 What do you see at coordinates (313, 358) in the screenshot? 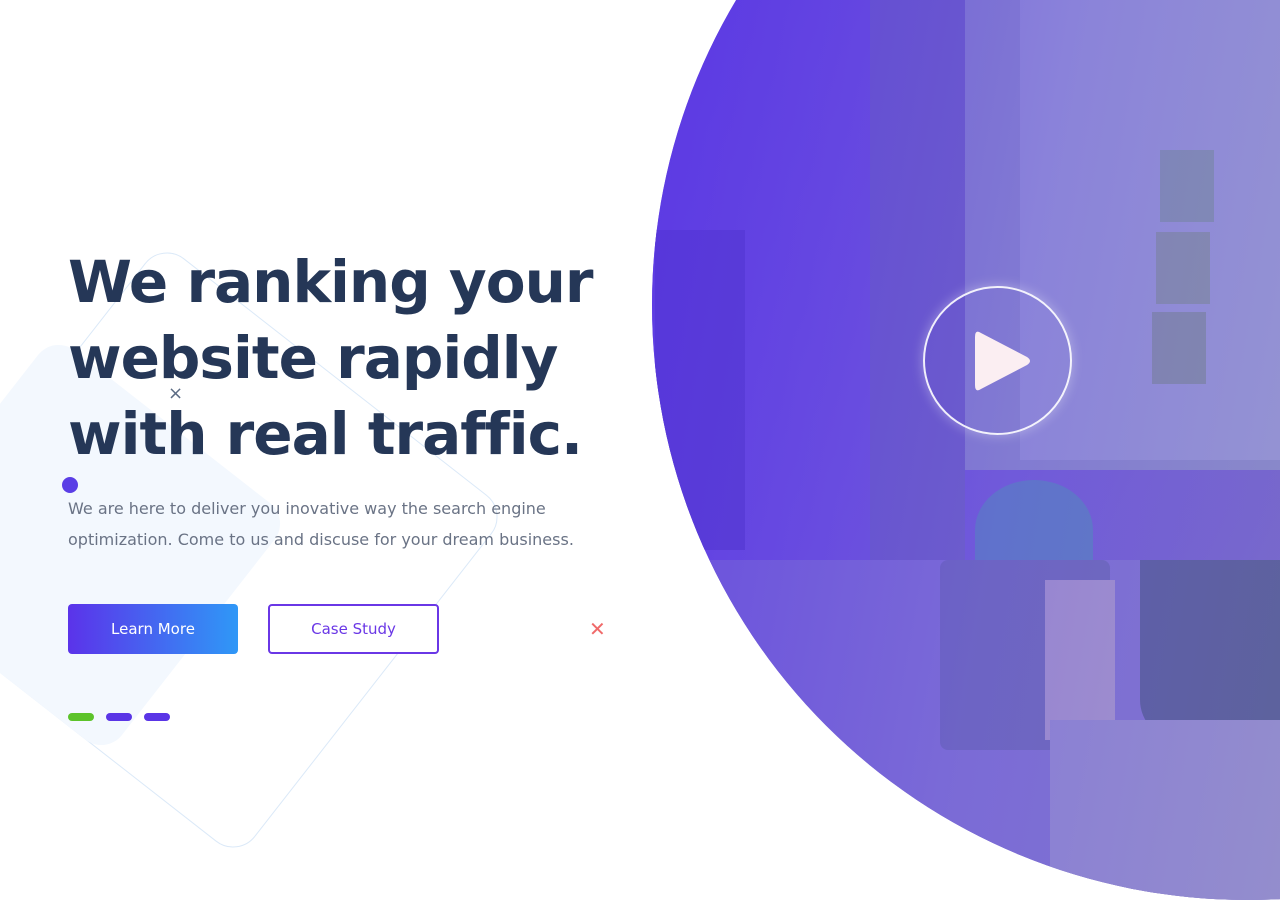
I see `hero-title-line: website rapidly` at bounding box center [313, 358].